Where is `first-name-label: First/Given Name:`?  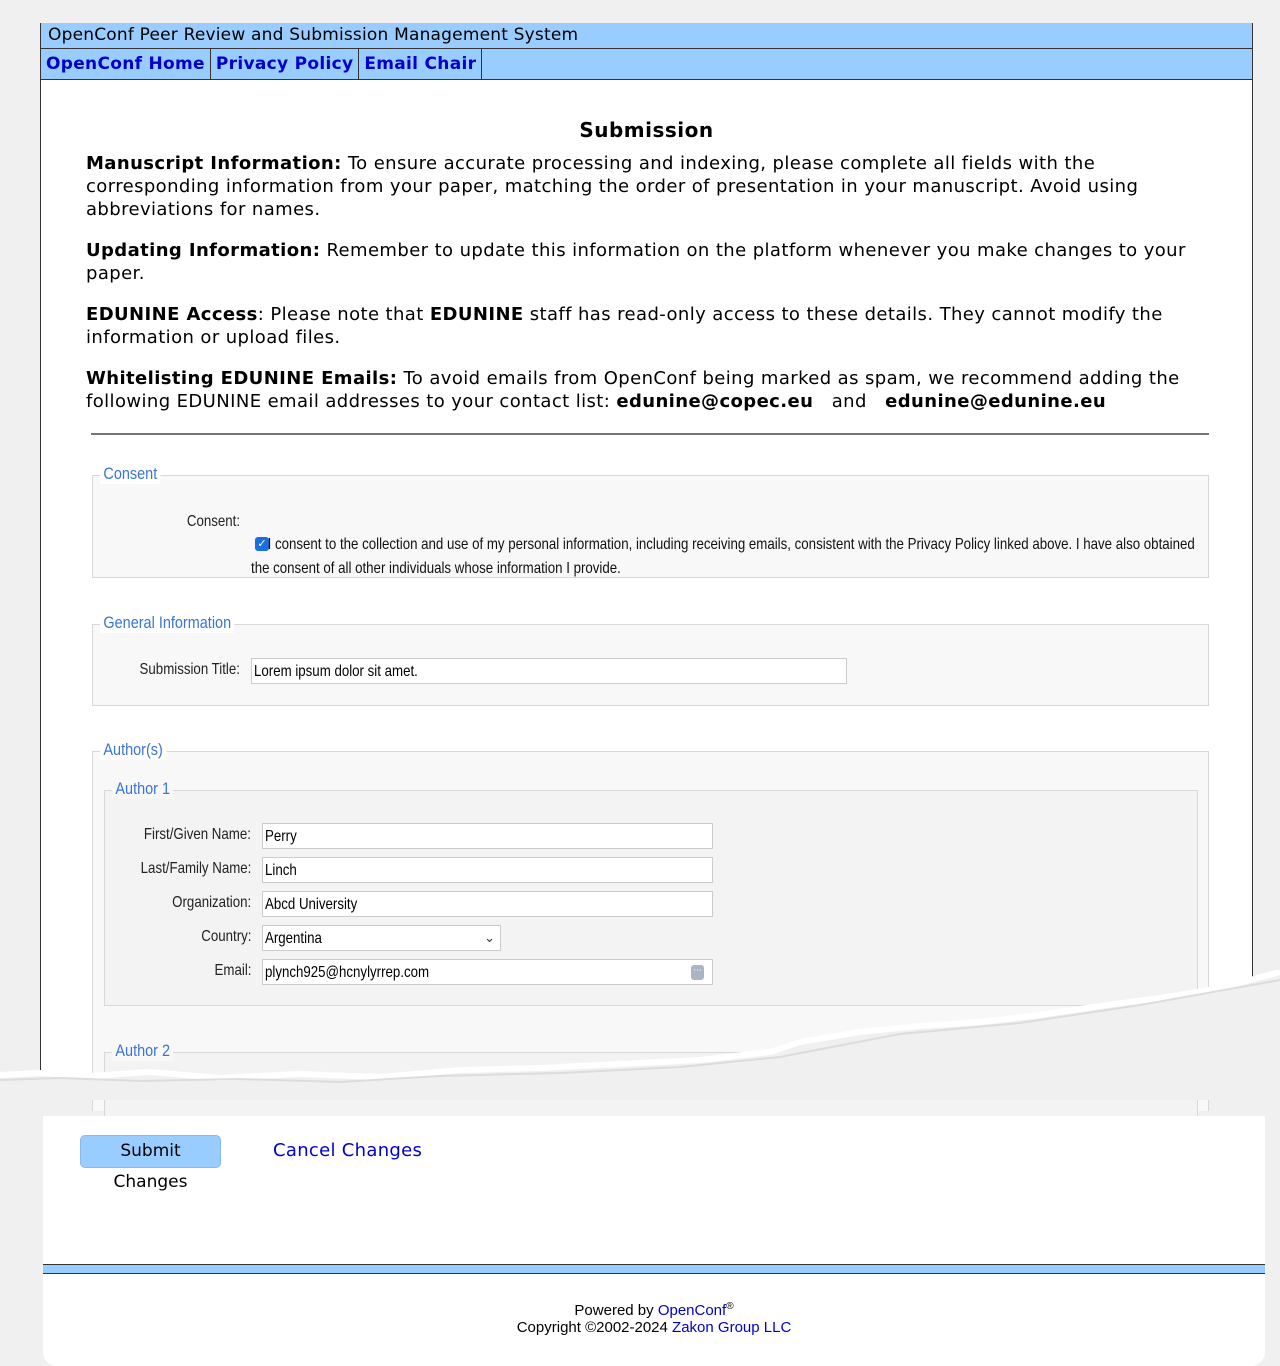
first-name-label: First/Given Name: is located at coordinates (197, 834).